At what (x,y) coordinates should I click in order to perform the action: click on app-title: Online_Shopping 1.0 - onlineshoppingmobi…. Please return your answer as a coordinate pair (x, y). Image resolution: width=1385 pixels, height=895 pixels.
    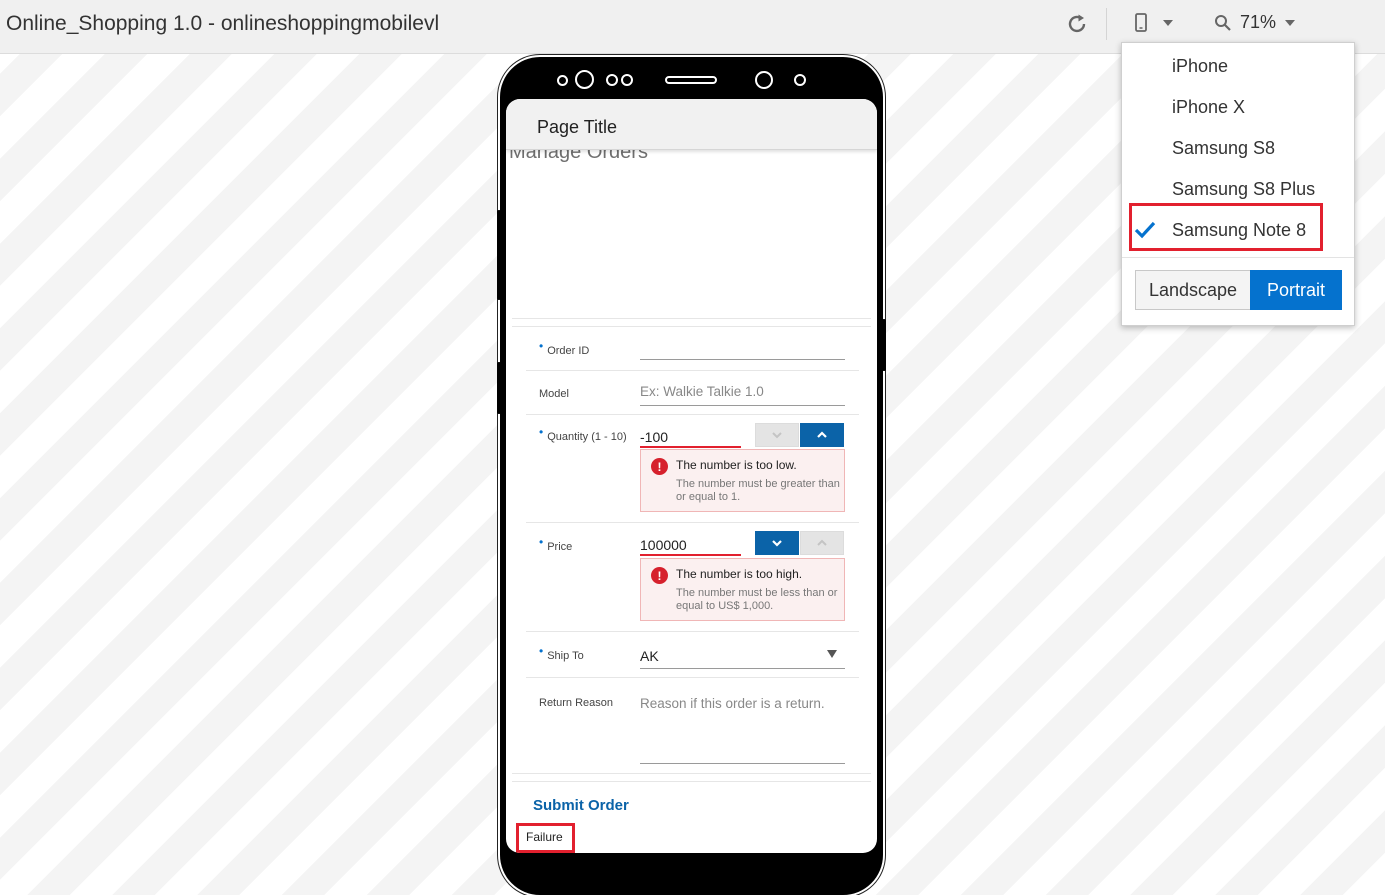
    Looking at the image, I should click on (223, 23).